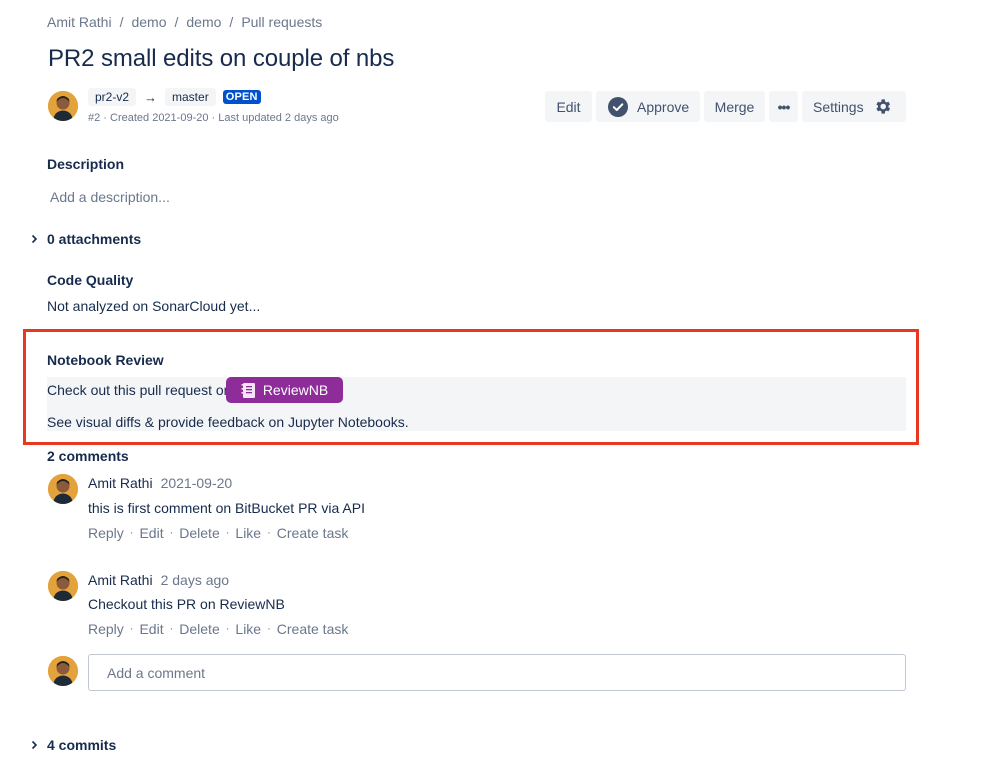 Image resolution: width=999 pixels, height=773 pixels. Describe the element at coordinates (838, 106) in the screenshot. I see `settings-label: Settings` at that location.